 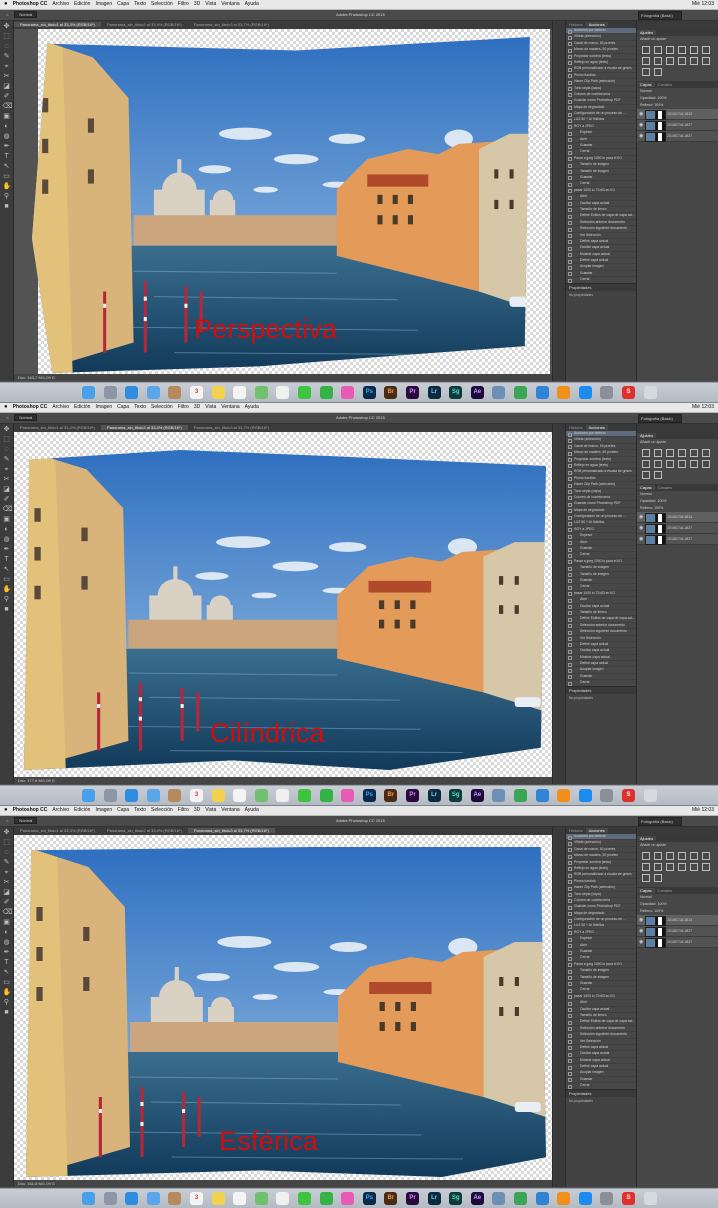 I want to click on layer-row: ◉ 20150718-1837, so click(x=677, y=539).